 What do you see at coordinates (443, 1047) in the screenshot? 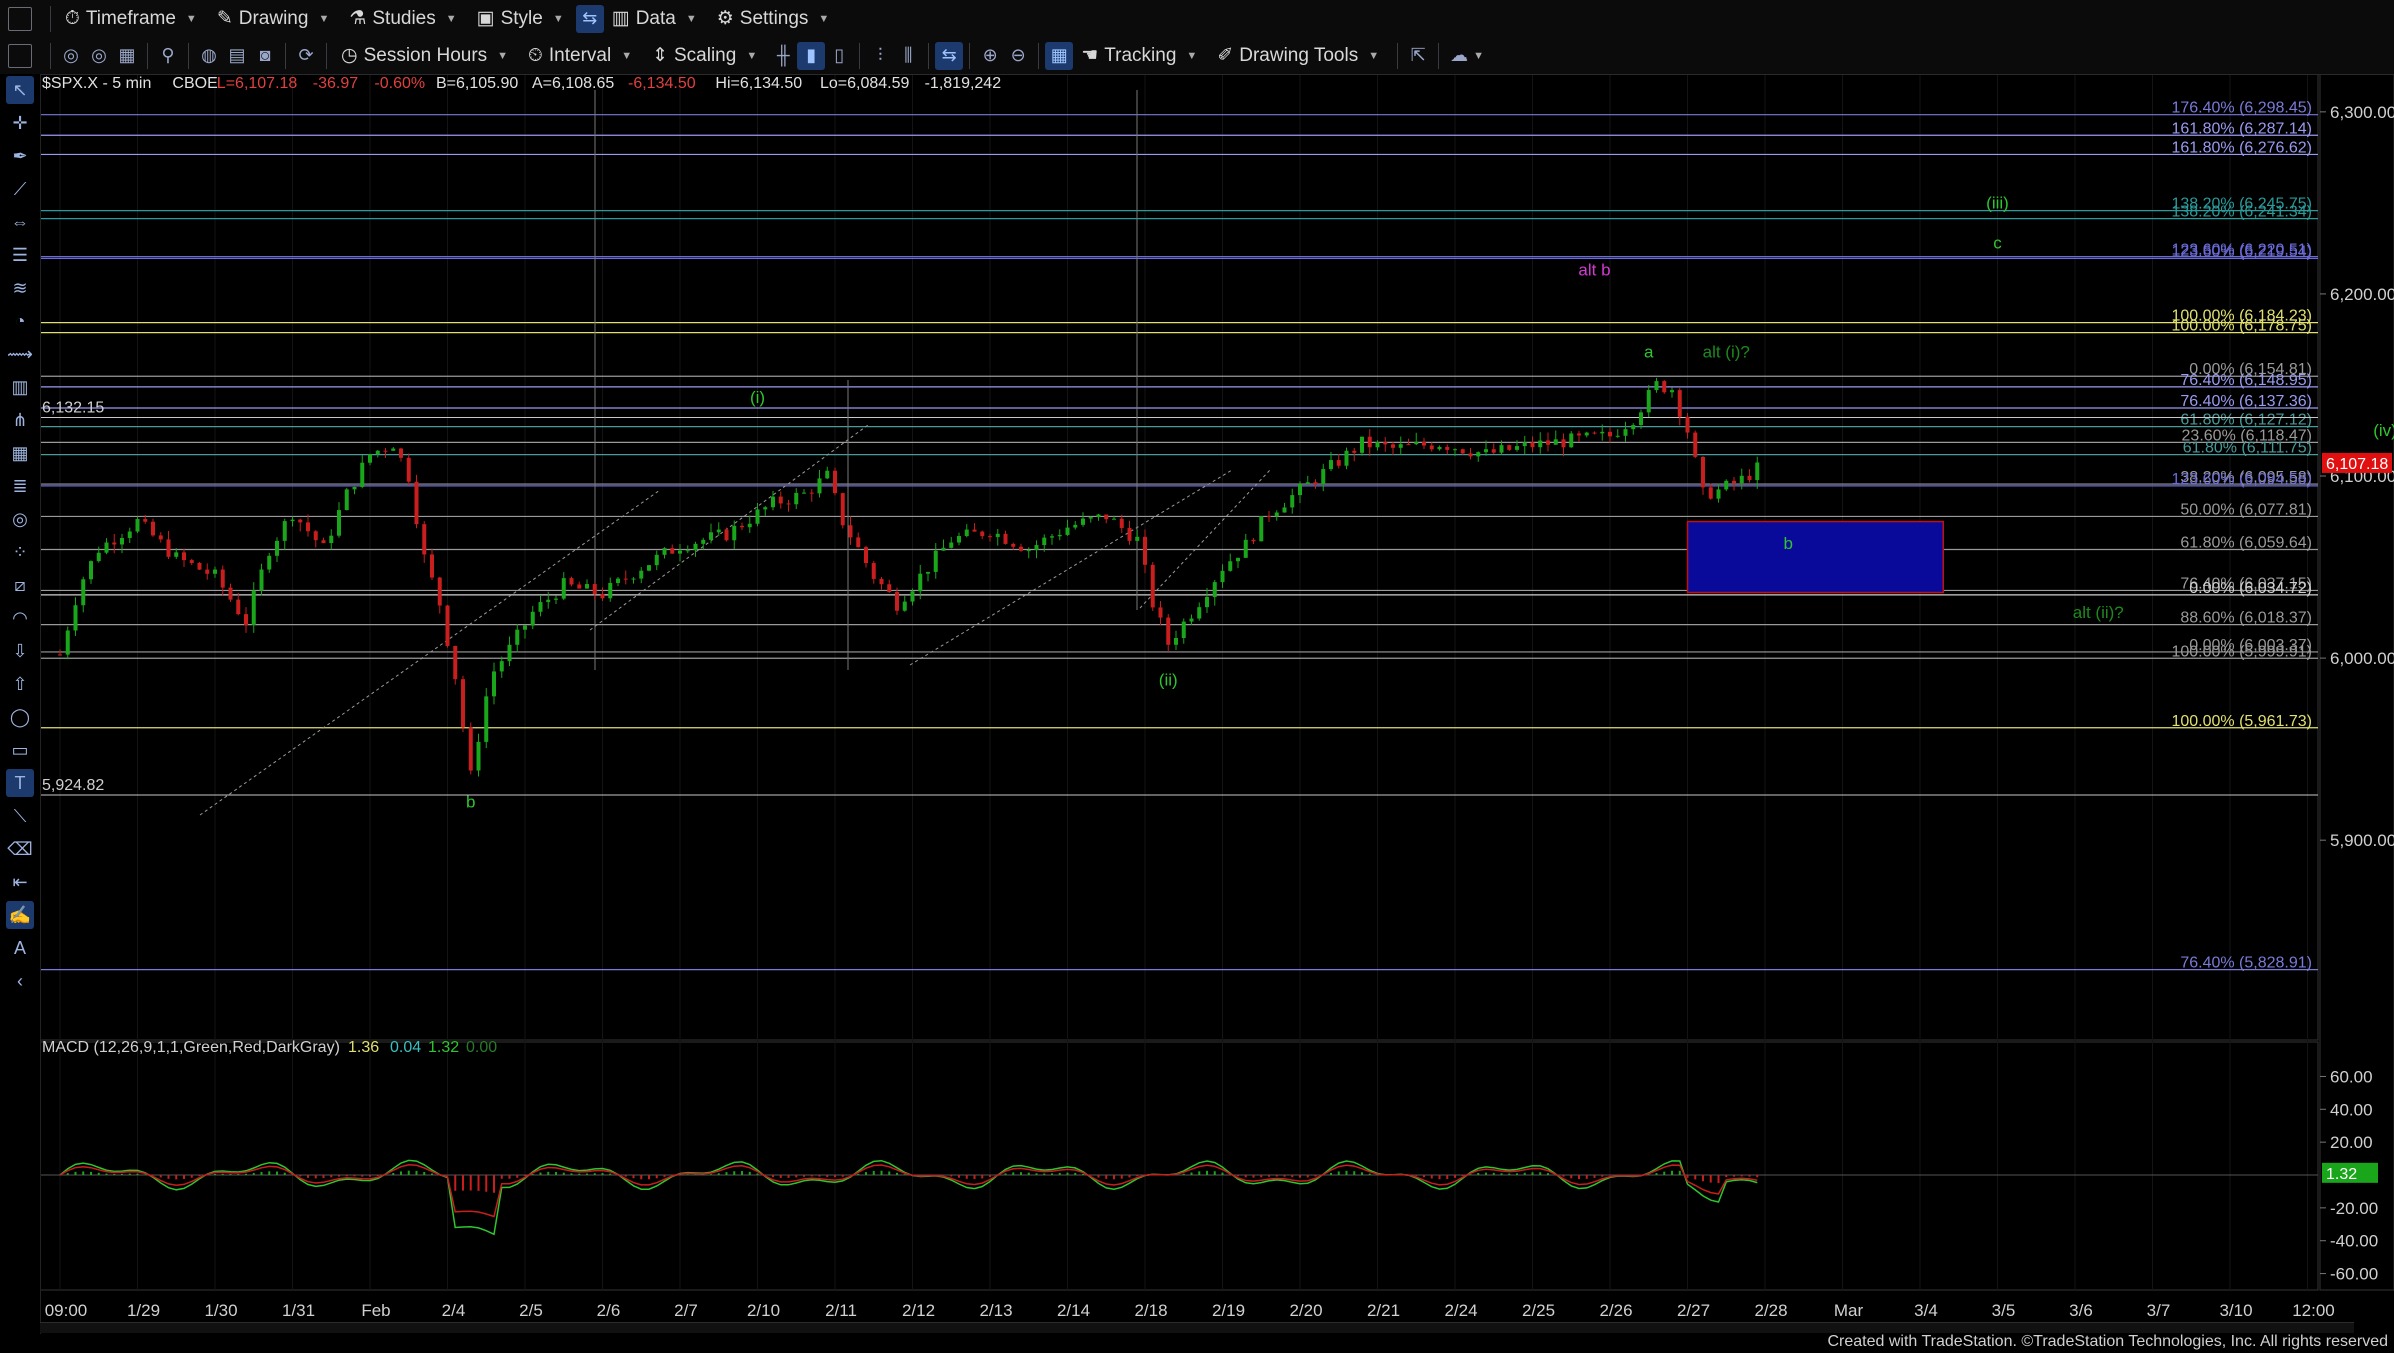
I see `macd-value: 1.32` at bounding box center [443, 1047].